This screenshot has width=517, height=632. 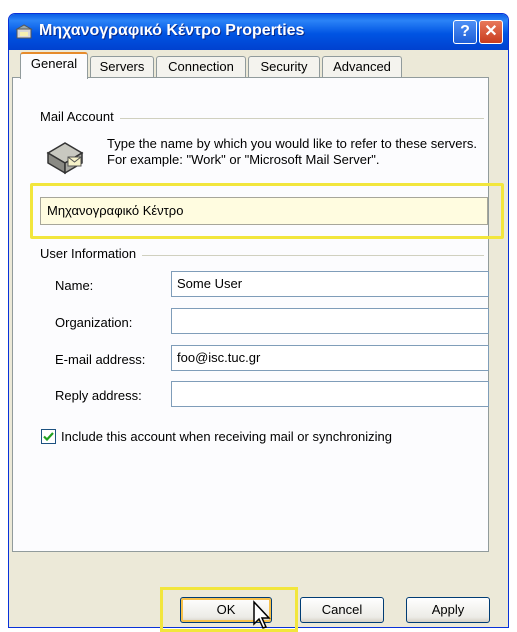 What do you see at coordinates (491, 32) in the screenshot?
I see `close-button: ✕` at bounding box center [491, 32].